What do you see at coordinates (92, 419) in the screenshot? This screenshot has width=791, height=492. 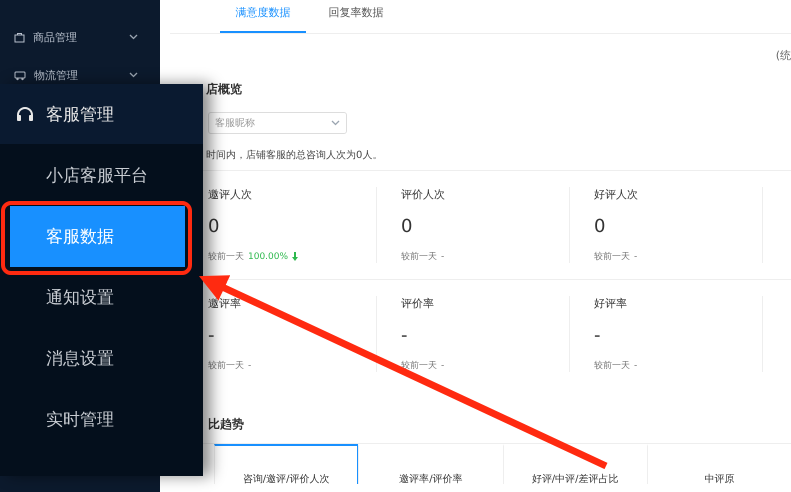 I see `menu-item: 实时管理` at bounding box center [92, 419].